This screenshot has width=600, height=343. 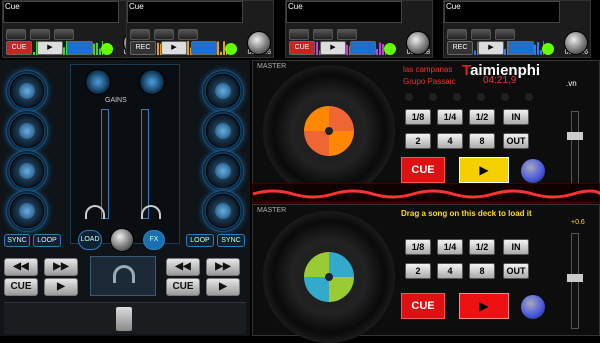 What do you see at coordinates (145, 164) in the screenshot?
I see `volume-fader-right` at bounding box center [145, 164].